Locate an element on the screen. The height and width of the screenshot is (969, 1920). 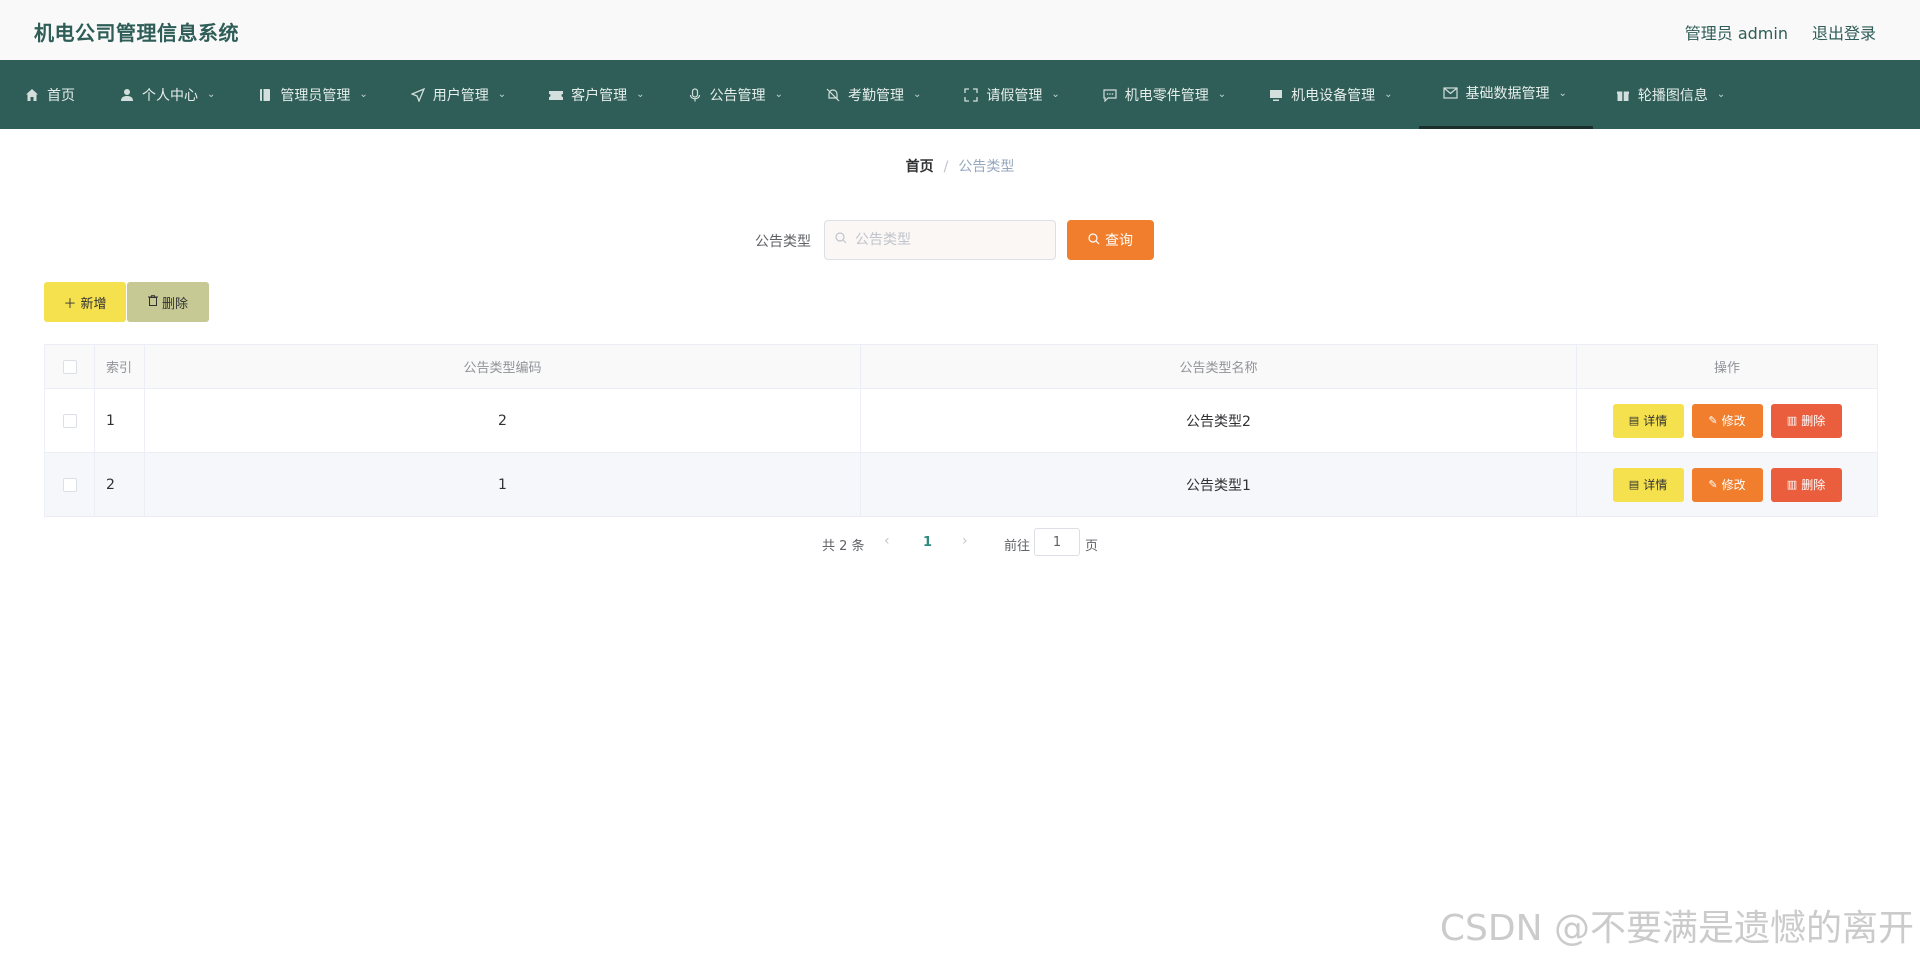
nav-label: 机电设备管理 is located at coordinates (1333, 95).